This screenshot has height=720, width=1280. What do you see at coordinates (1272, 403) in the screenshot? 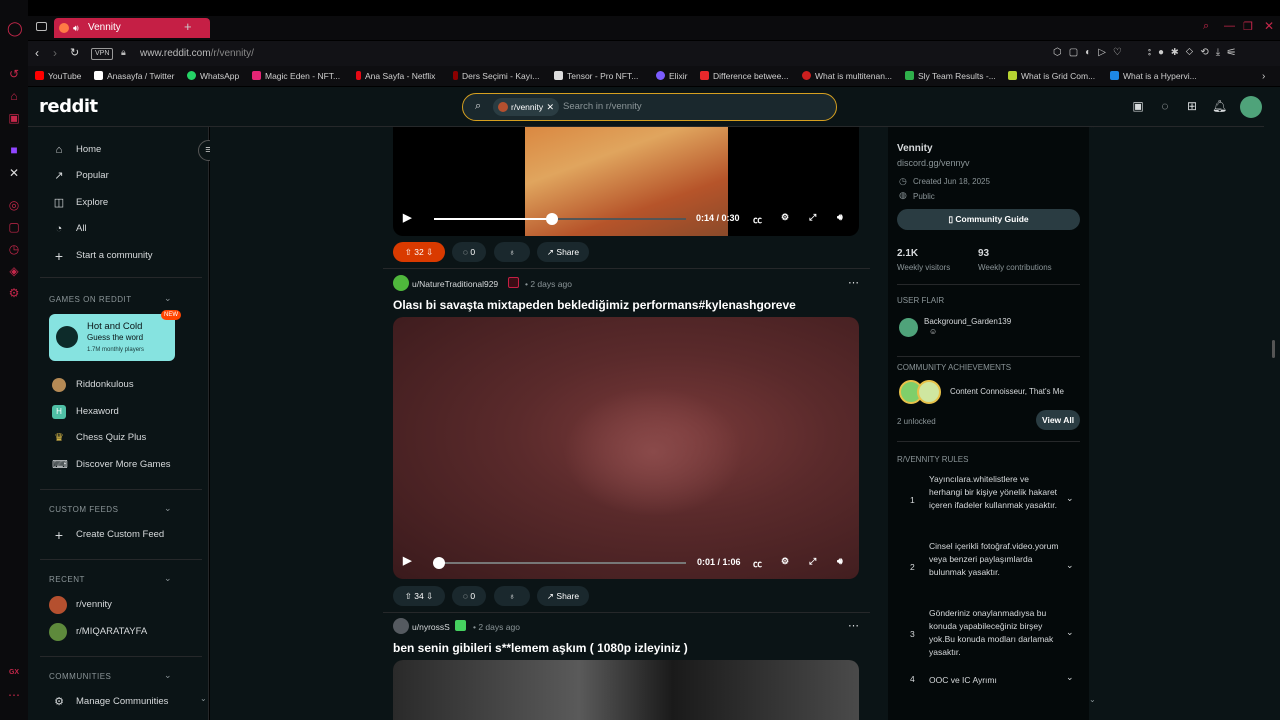
I see `page-scrollbar` at bounding box center [1272, 403].